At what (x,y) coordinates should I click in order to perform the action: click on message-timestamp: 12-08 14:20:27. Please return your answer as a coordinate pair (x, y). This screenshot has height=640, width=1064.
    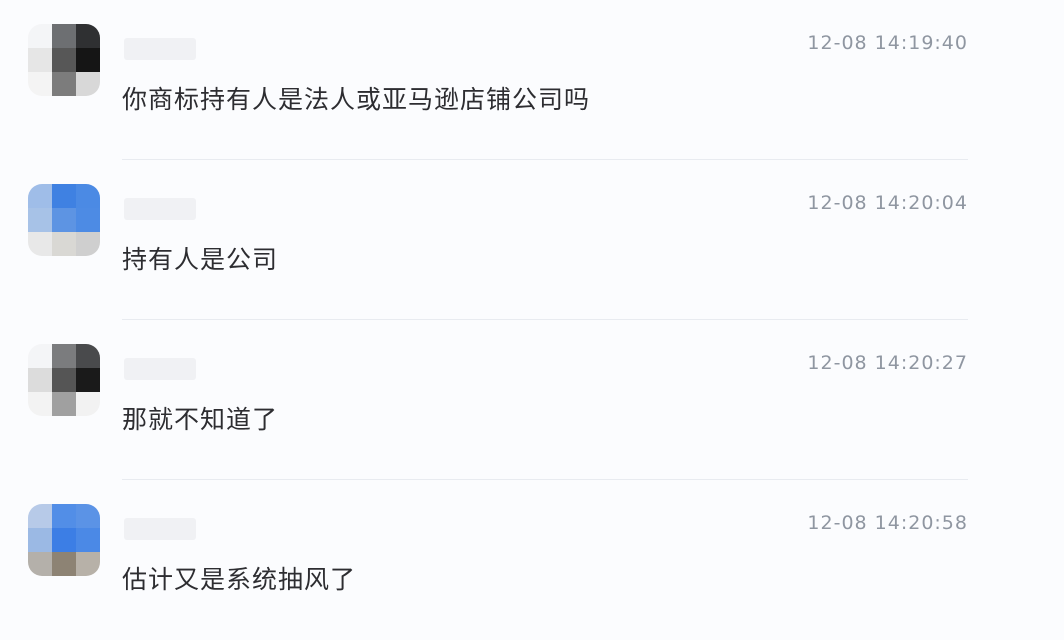
    Looking at the image, I should click on (887, 363).